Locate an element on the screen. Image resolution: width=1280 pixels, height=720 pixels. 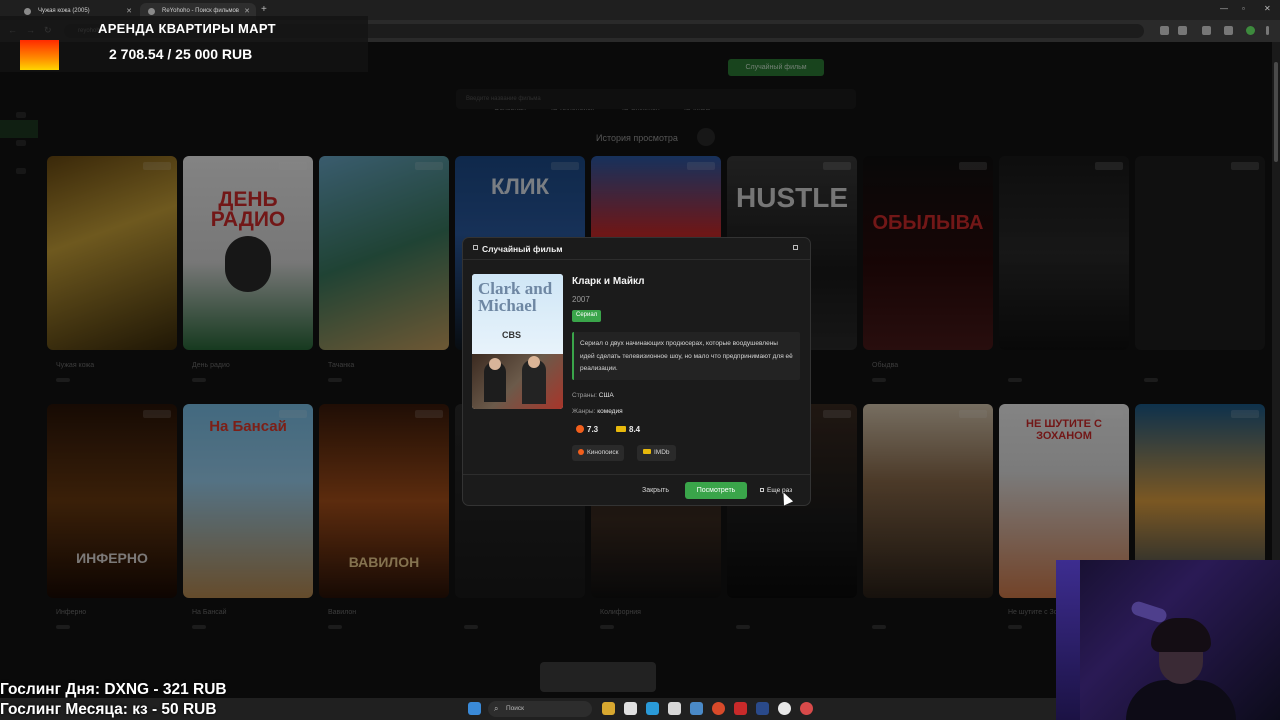
gosling-month: Гослинг Месяца: кз - 50 RUB is located at coordinates (108, 709).